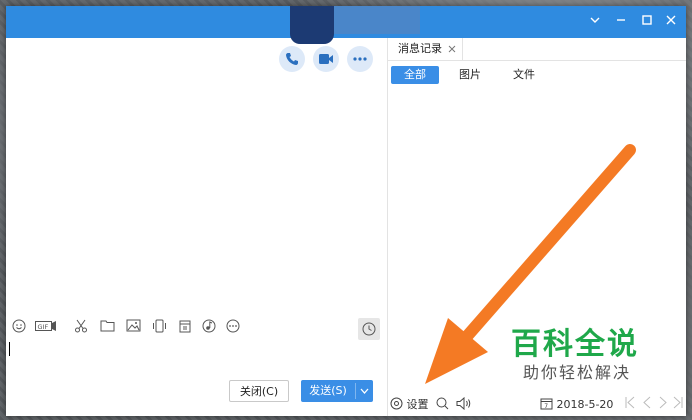 The width and height of the screenshot is (692, 420). What do you see at coordinates (577, 372) in the screenshot?
I see `watermark-subtitle: 助你轻松解决` at bounding box center [577, 372].